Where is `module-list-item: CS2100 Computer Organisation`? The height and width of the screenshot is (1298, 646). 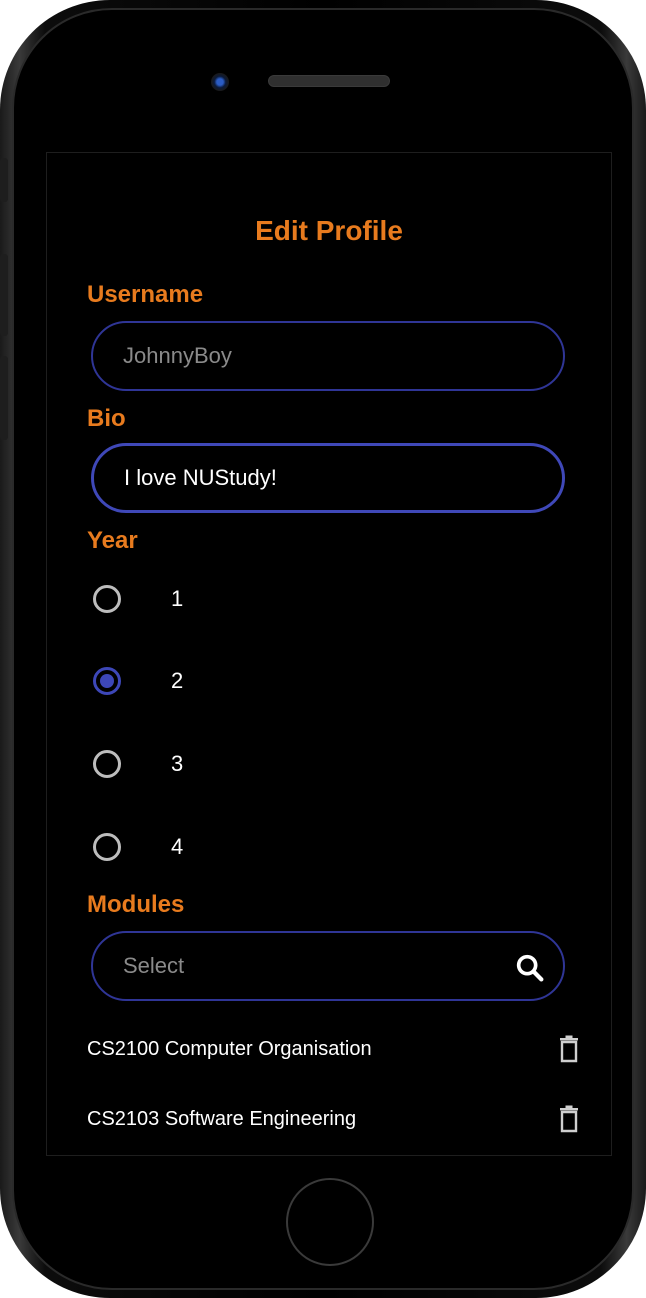
module-list-item: CS2100 Computer Organisation is located at coordinates (334, 1049).